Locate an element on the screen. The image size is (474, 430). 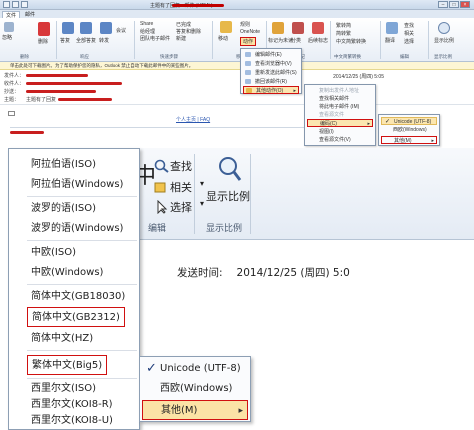
encoding-cyrillic-koi8r: 西里尔文(KOI8-R) is located at coordinates (82, 405).